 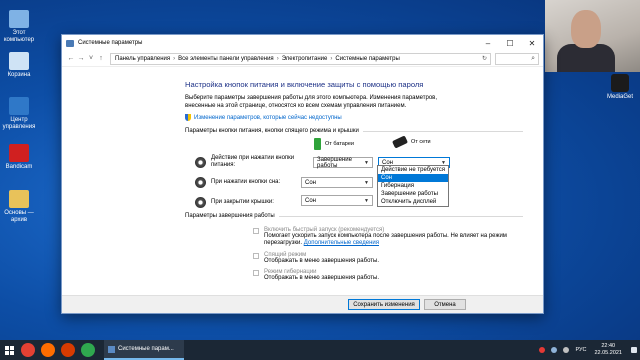 I want to click on breadcrumb-item: Все элементы панели управления, so click(x=226, y=59).